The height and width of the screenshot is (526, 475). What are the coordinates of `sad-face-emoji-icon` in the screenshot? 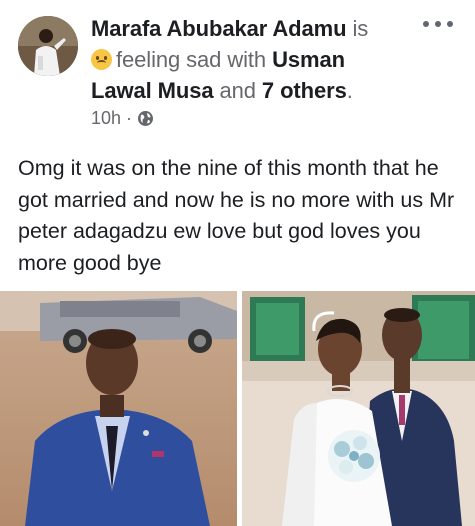 It's located at (101, 59).